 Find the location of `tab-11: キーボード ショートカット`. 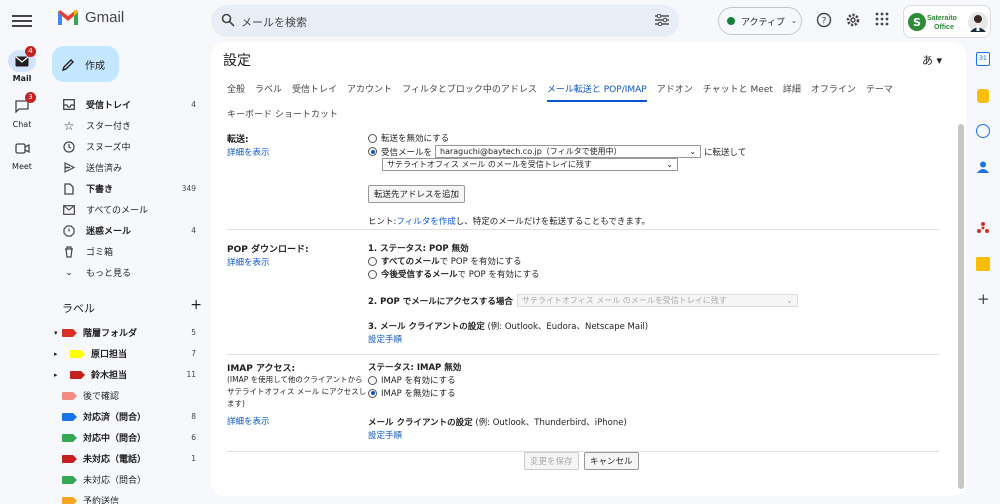

tab-11: キーボード ショートカット is located at coordinates (282, 115).